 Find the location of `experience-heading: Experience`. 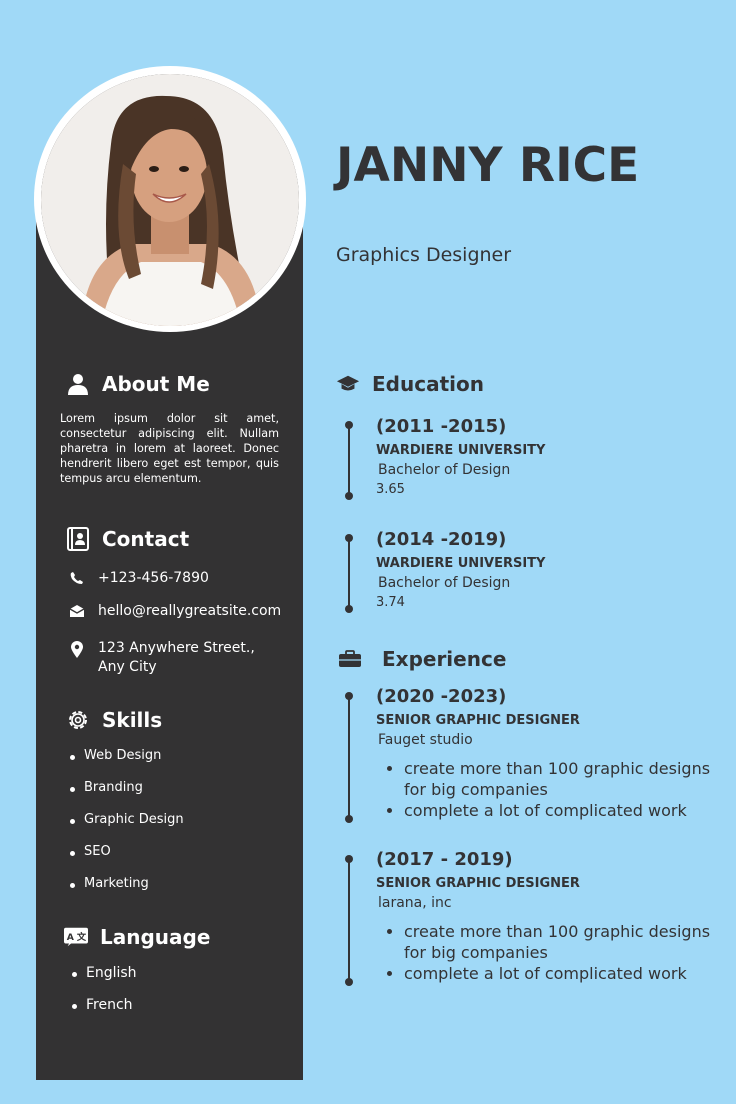

experience-heading: Experience is located at coordinates (444, 659).